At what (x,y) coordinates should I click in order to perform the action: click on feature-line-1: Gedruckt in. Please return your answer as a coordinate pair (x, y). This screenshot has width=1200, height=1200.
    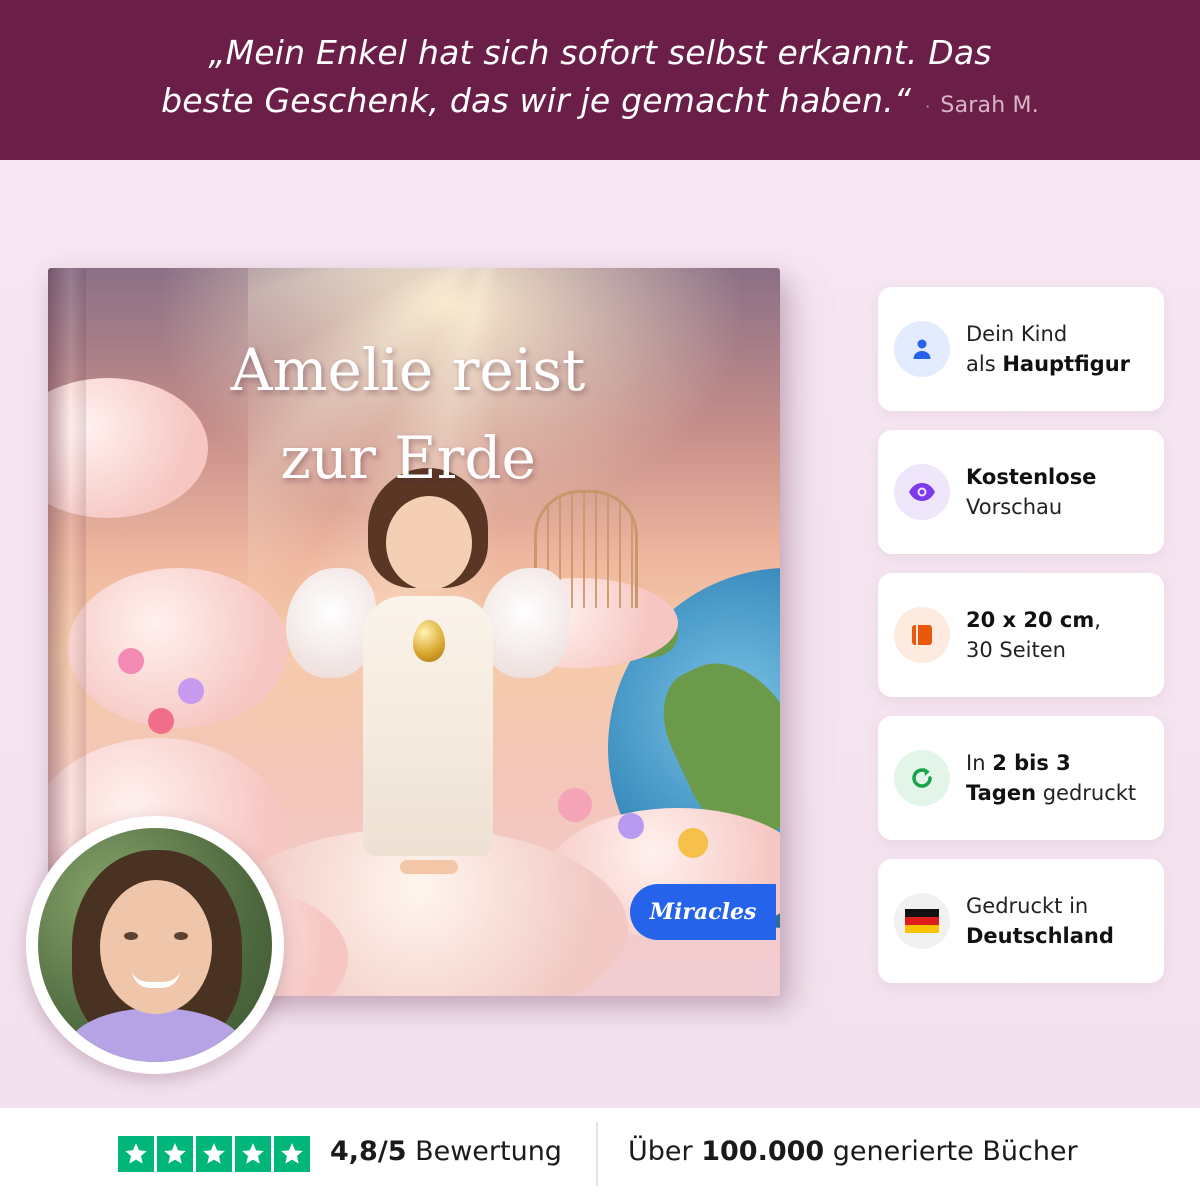
    Looking at the image, I should click on (1027, 906).